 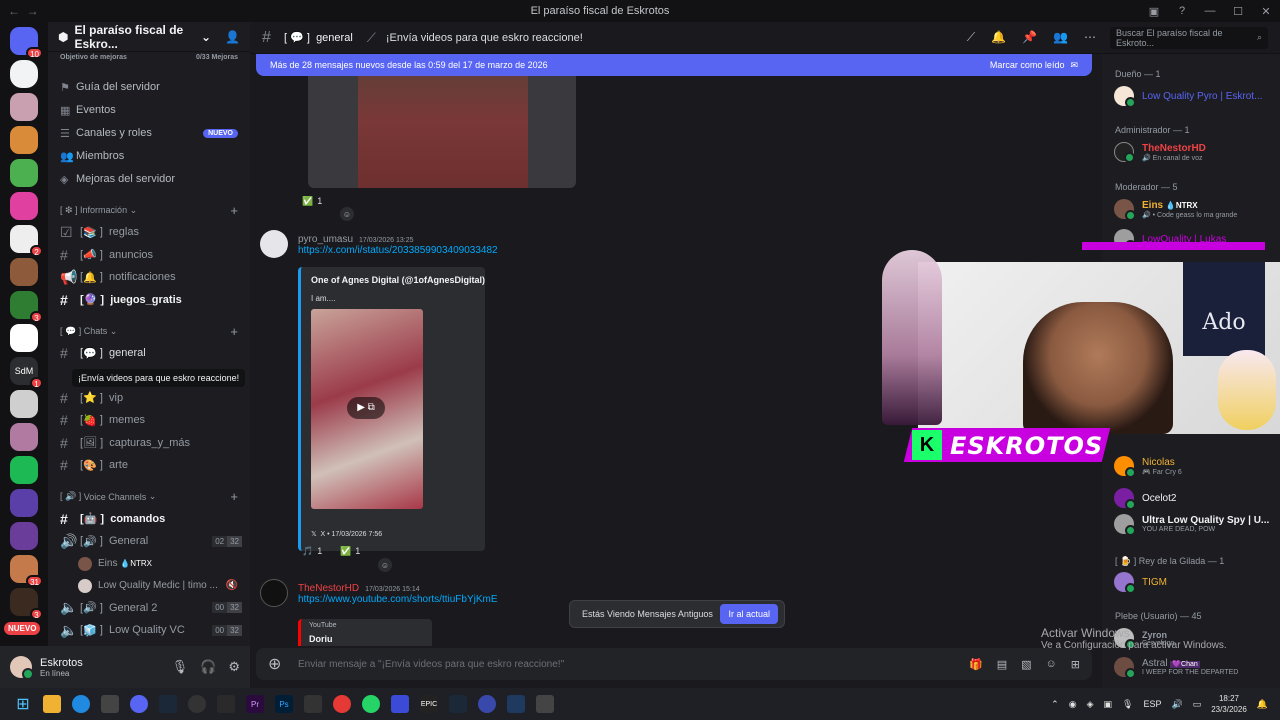 What do you see at coordinates (149, 156) in the screenshot?
I see `menu-members: 👥 Miembros` at bounding box center [149, 156].